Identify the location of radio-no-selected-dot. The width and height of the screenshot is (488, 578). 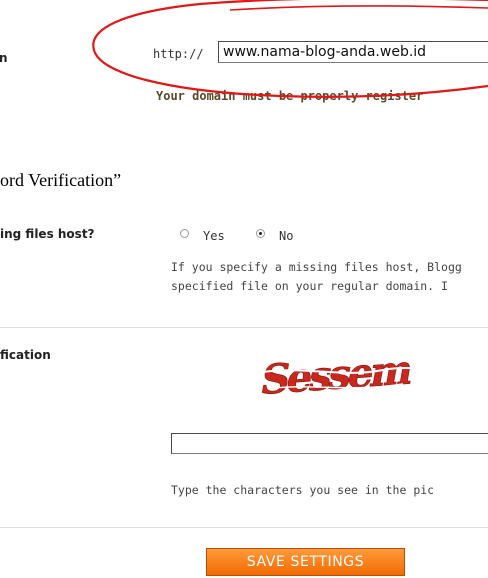
(260, 233).